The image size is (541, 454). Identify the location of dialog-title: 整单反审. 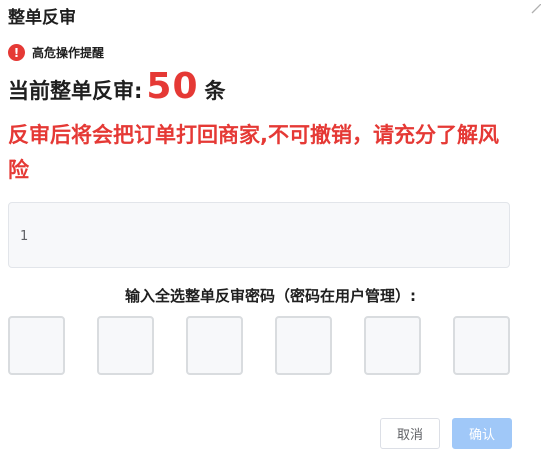
(42, 18).